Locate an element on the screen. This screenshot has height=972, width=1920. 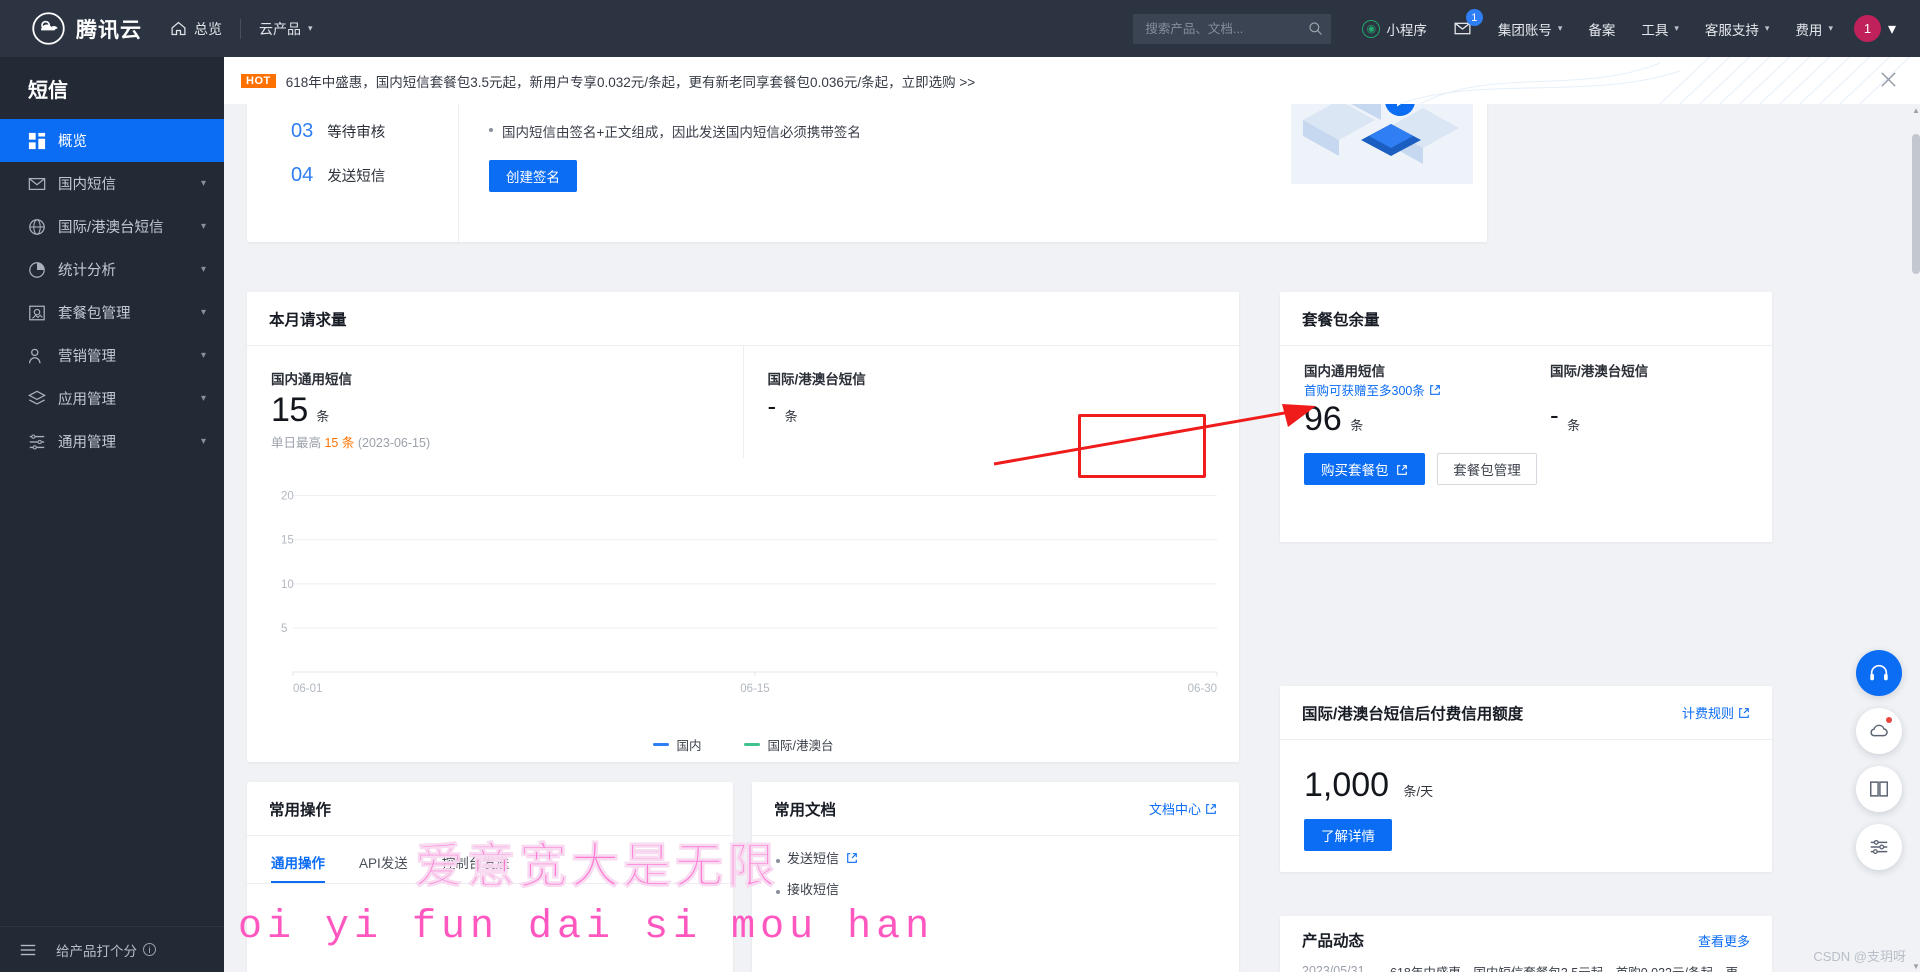
menu-list-button is located at coordinates (1879, 847).